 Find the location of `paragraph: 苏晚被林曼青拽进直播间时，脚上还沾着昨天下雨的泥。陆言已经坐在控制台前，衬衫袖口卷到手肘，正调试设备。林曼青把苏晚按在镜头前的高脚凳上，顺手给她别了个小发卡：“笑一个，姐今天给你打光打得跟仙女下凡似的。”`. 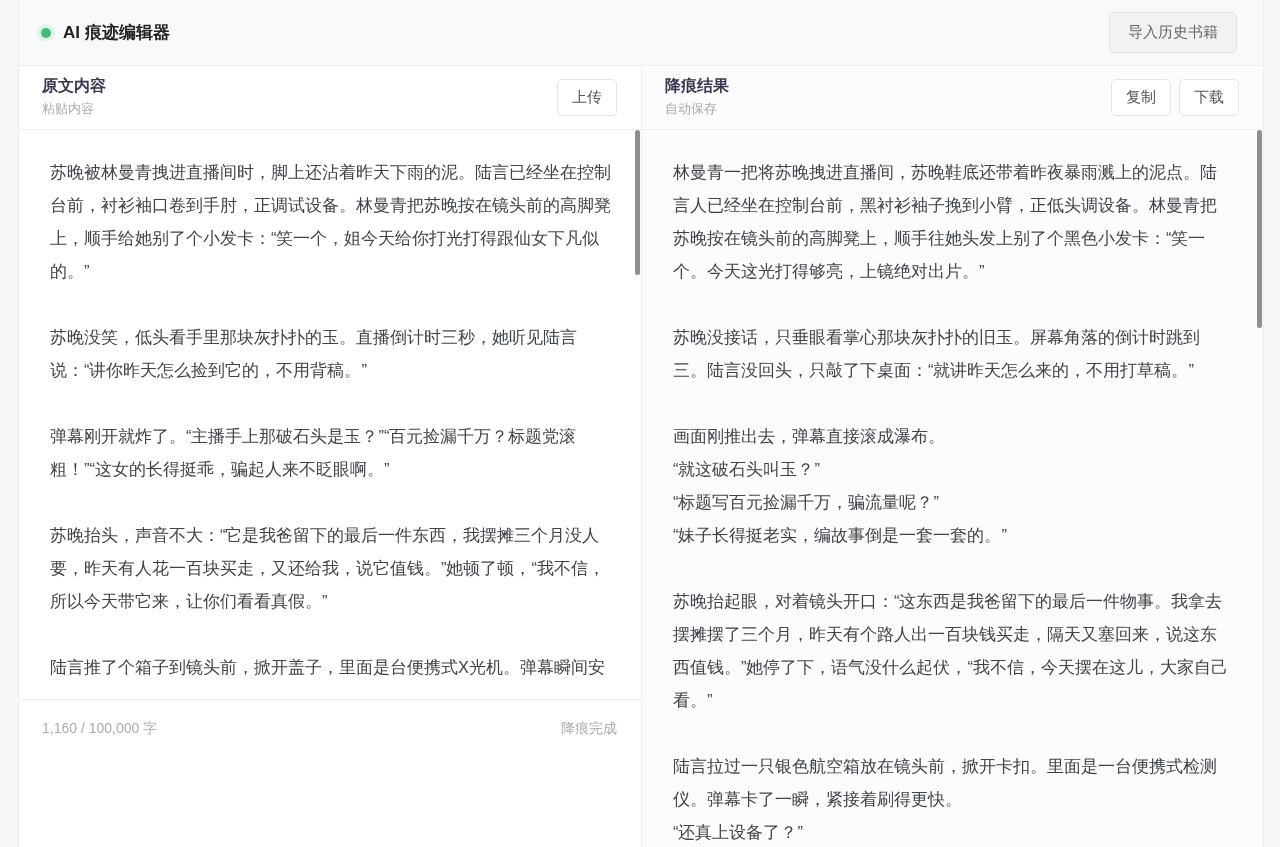

paragraph: 苏晚被林曼青拽进直播间时，脚上还沾着昨天下雨的泥。陆言已经坐在控制台前，衬衫袖口卷到手肘，正调试设备。林曼青把苏晚按在镜头前的高脚凳上，顺手给她别了个小发卡：“笑一个，姐今天给你打光打得跟仙女下凡似的。” is located at coordinates (331, 222).